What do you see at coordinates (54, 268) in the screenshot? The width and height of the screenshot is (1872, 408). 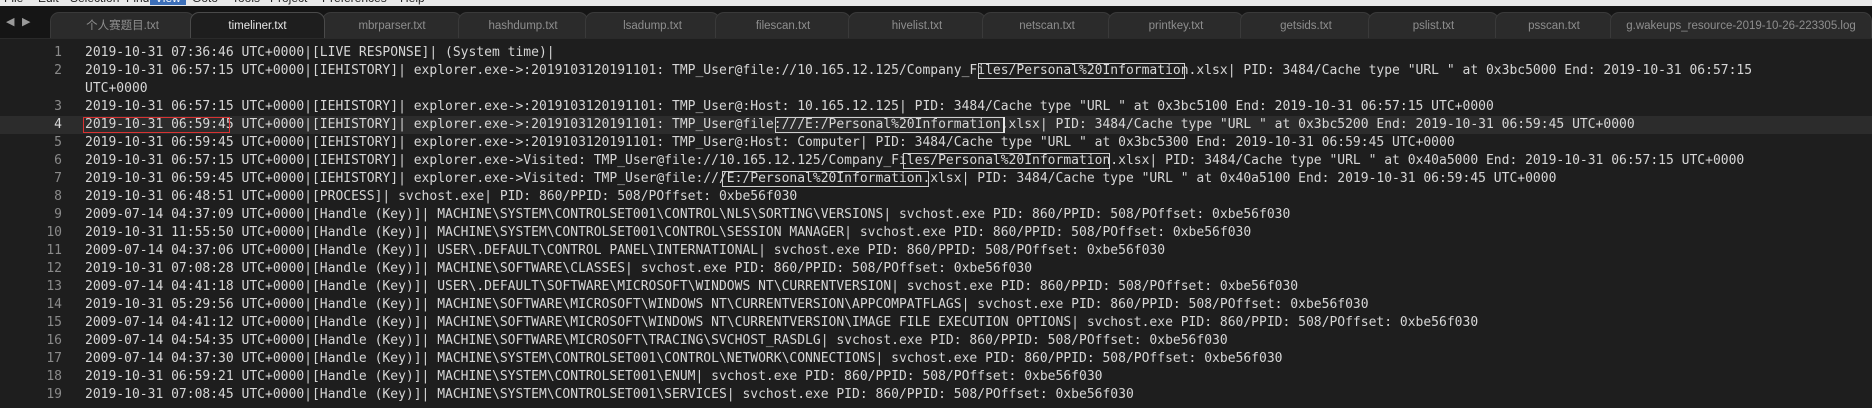 I see `line-number: 12` at bounding box center [54, 268].